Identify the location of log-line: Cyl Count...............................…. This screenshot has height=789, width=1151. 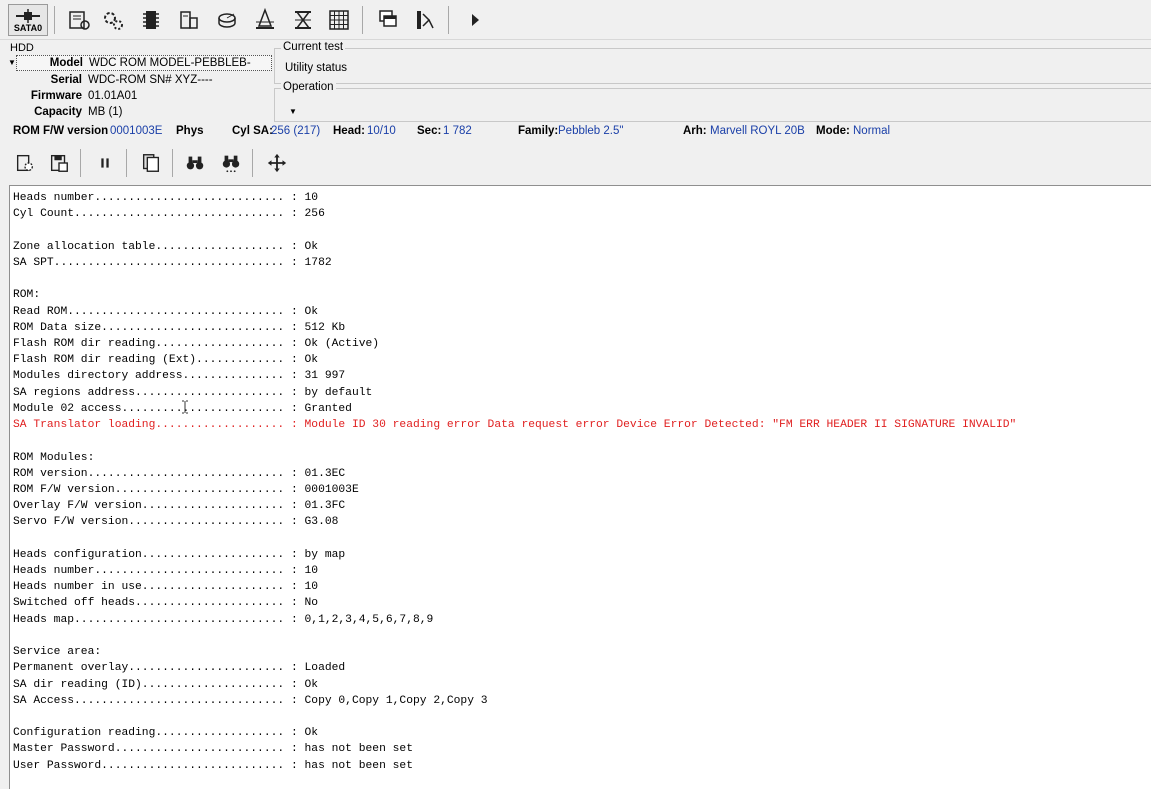
(169, 214).